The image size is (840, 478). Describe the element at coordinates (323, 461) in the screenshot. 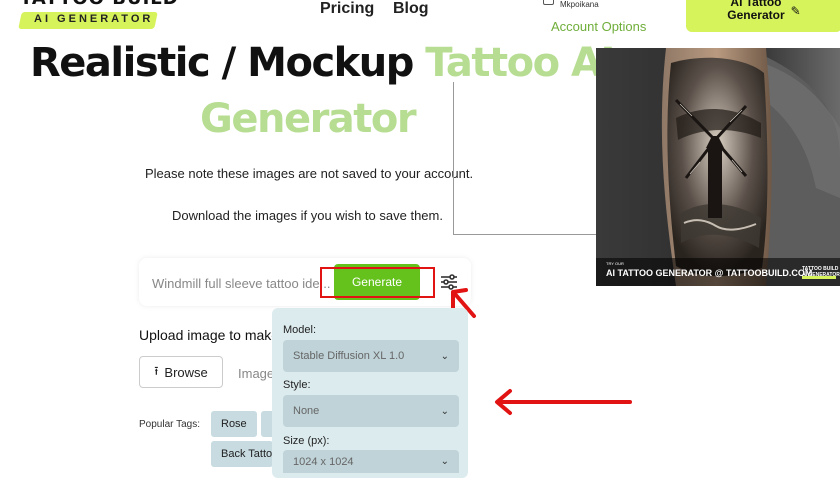

I see `size-value: 1024 x 1024` at that location.